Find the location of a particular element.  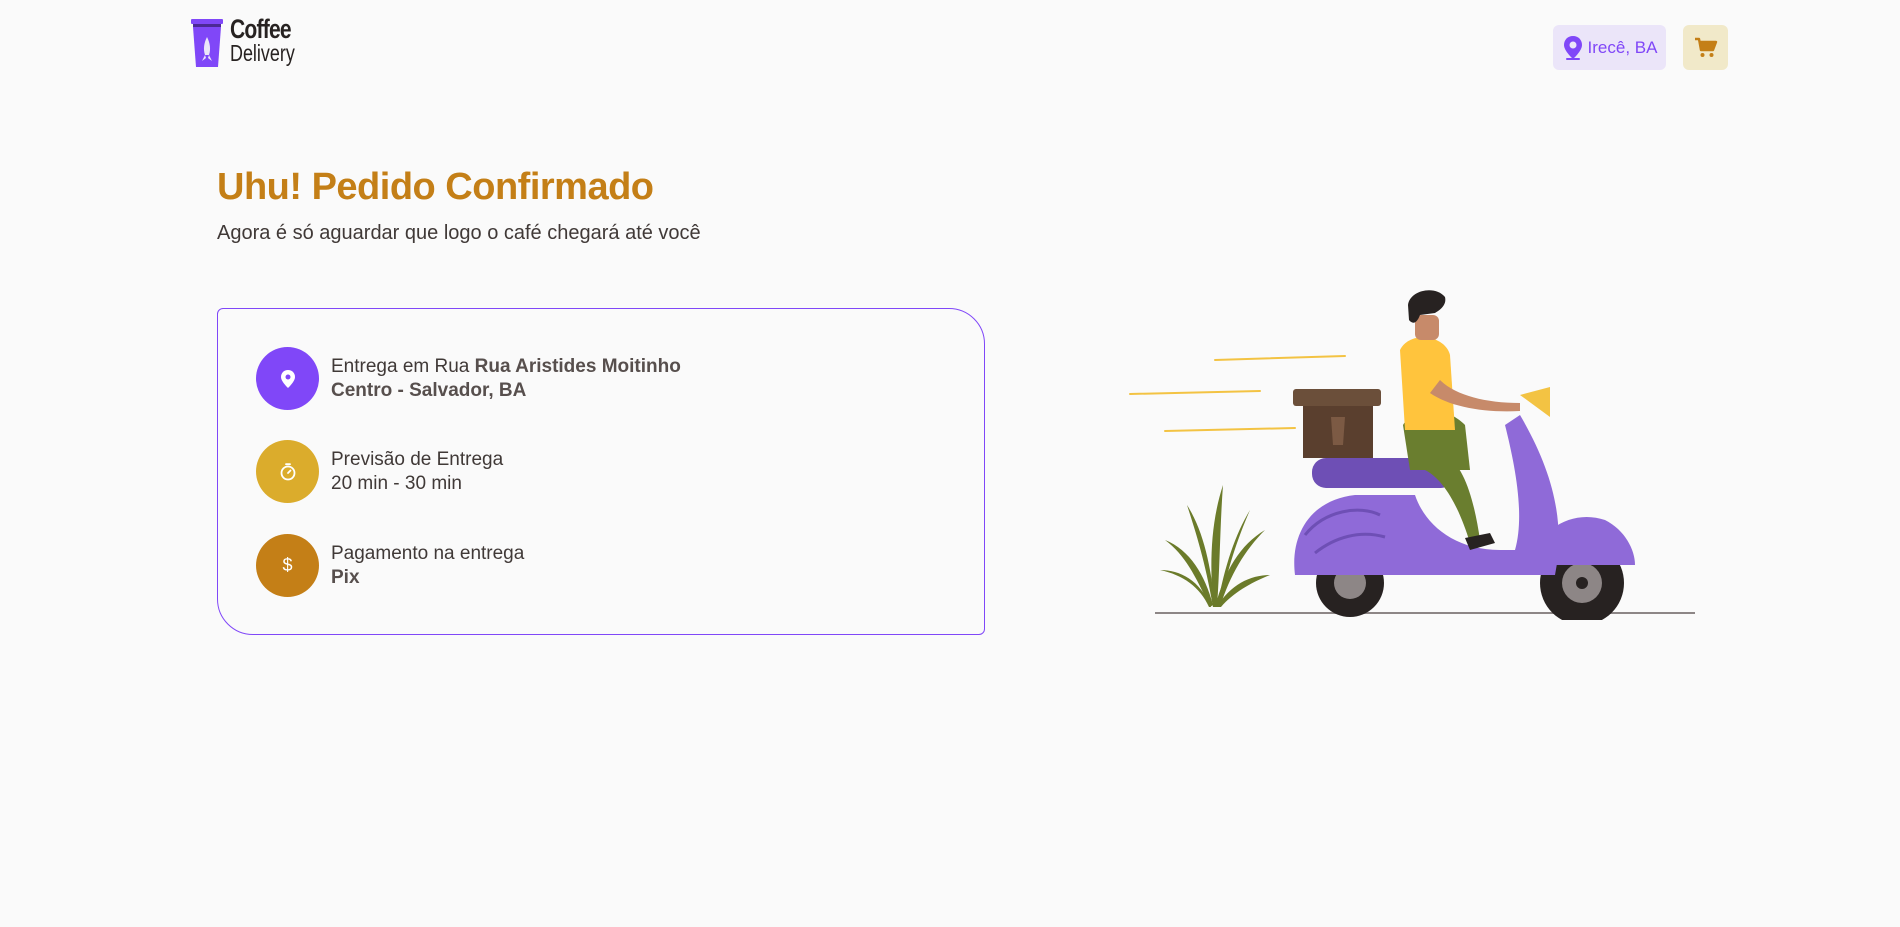

address-prefix: Entrega em Rua is located at coordinates (403, 366).